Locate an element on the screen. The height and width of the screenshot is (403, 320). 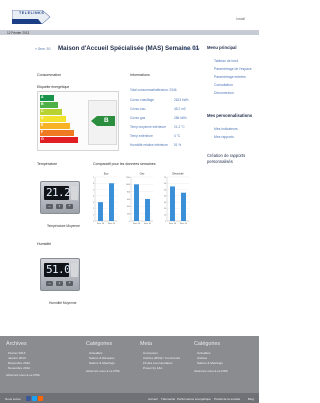
humidity-display: 51.0 – • + is located at coordinates (60, 274).